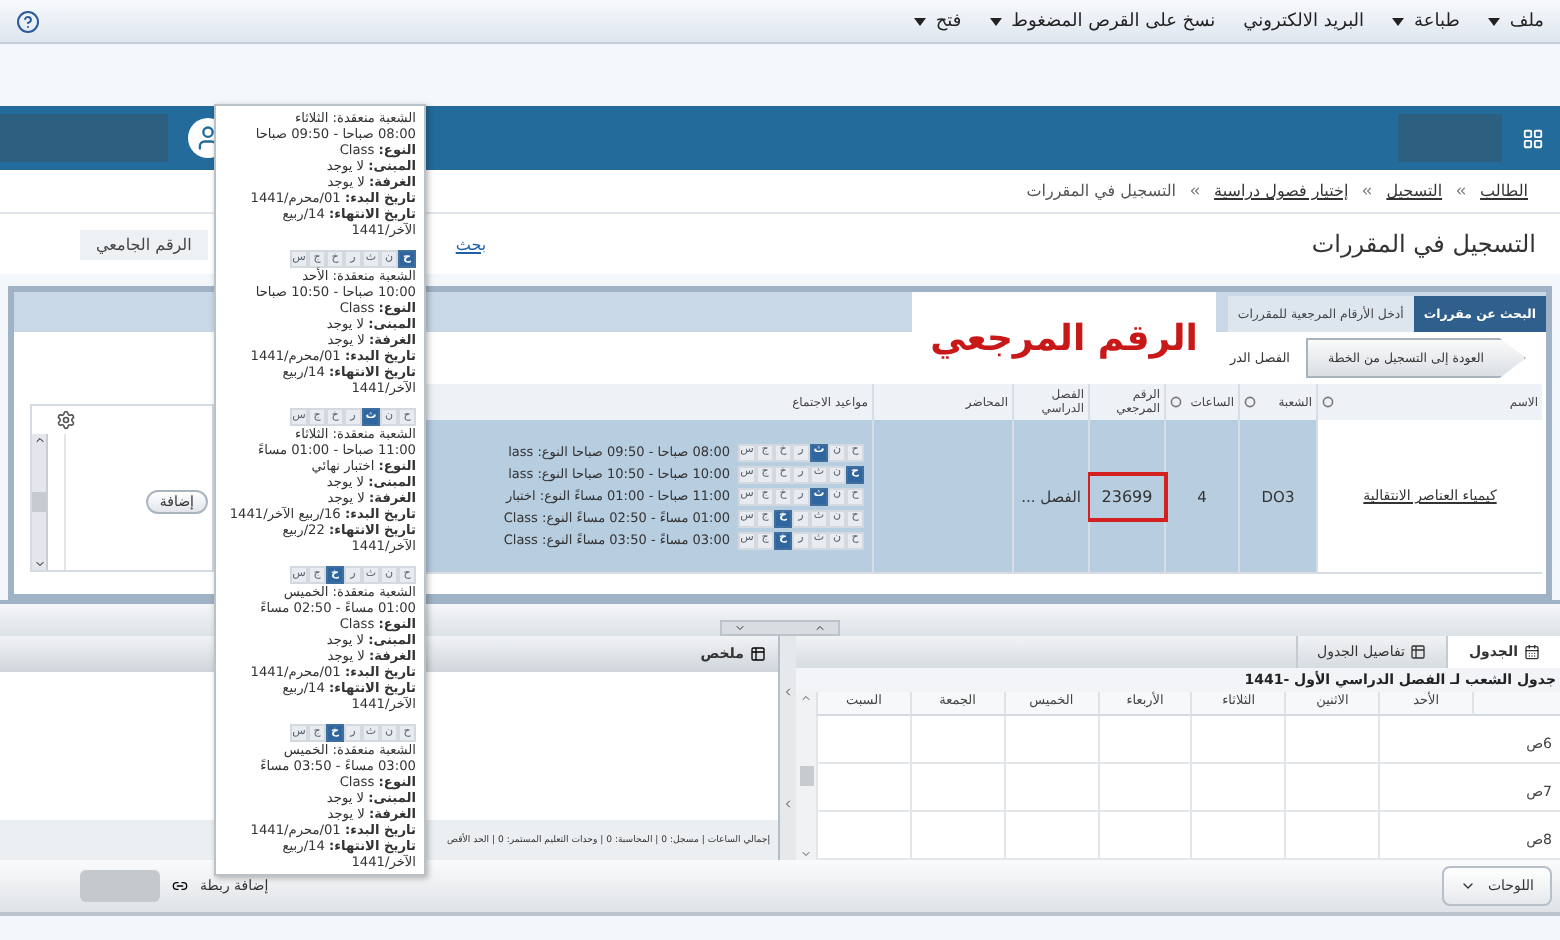  Describe the element at coordinates (937, 21) in the screenshot. I see `menu-item: فتح` at that location.